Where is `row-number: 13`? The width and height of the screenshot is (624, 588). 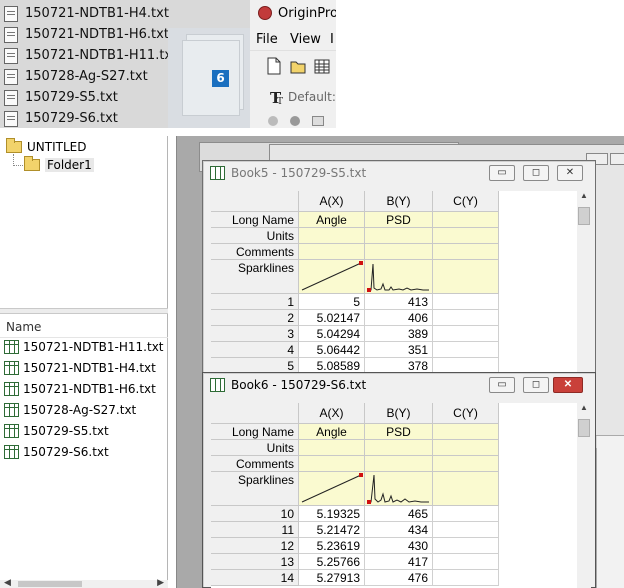 row-number: 13 is located at coordinates (255, 562).